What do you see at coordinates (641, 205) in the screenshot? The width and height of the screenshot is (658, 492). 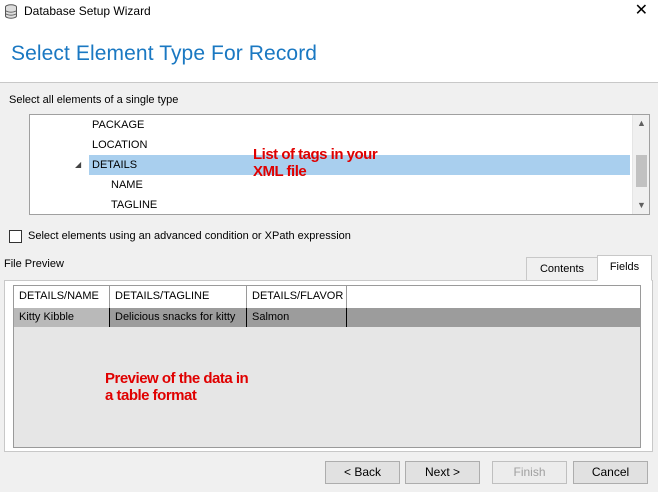 I see `scroll-down-icon: ▼` at bounding box center [641, 205].